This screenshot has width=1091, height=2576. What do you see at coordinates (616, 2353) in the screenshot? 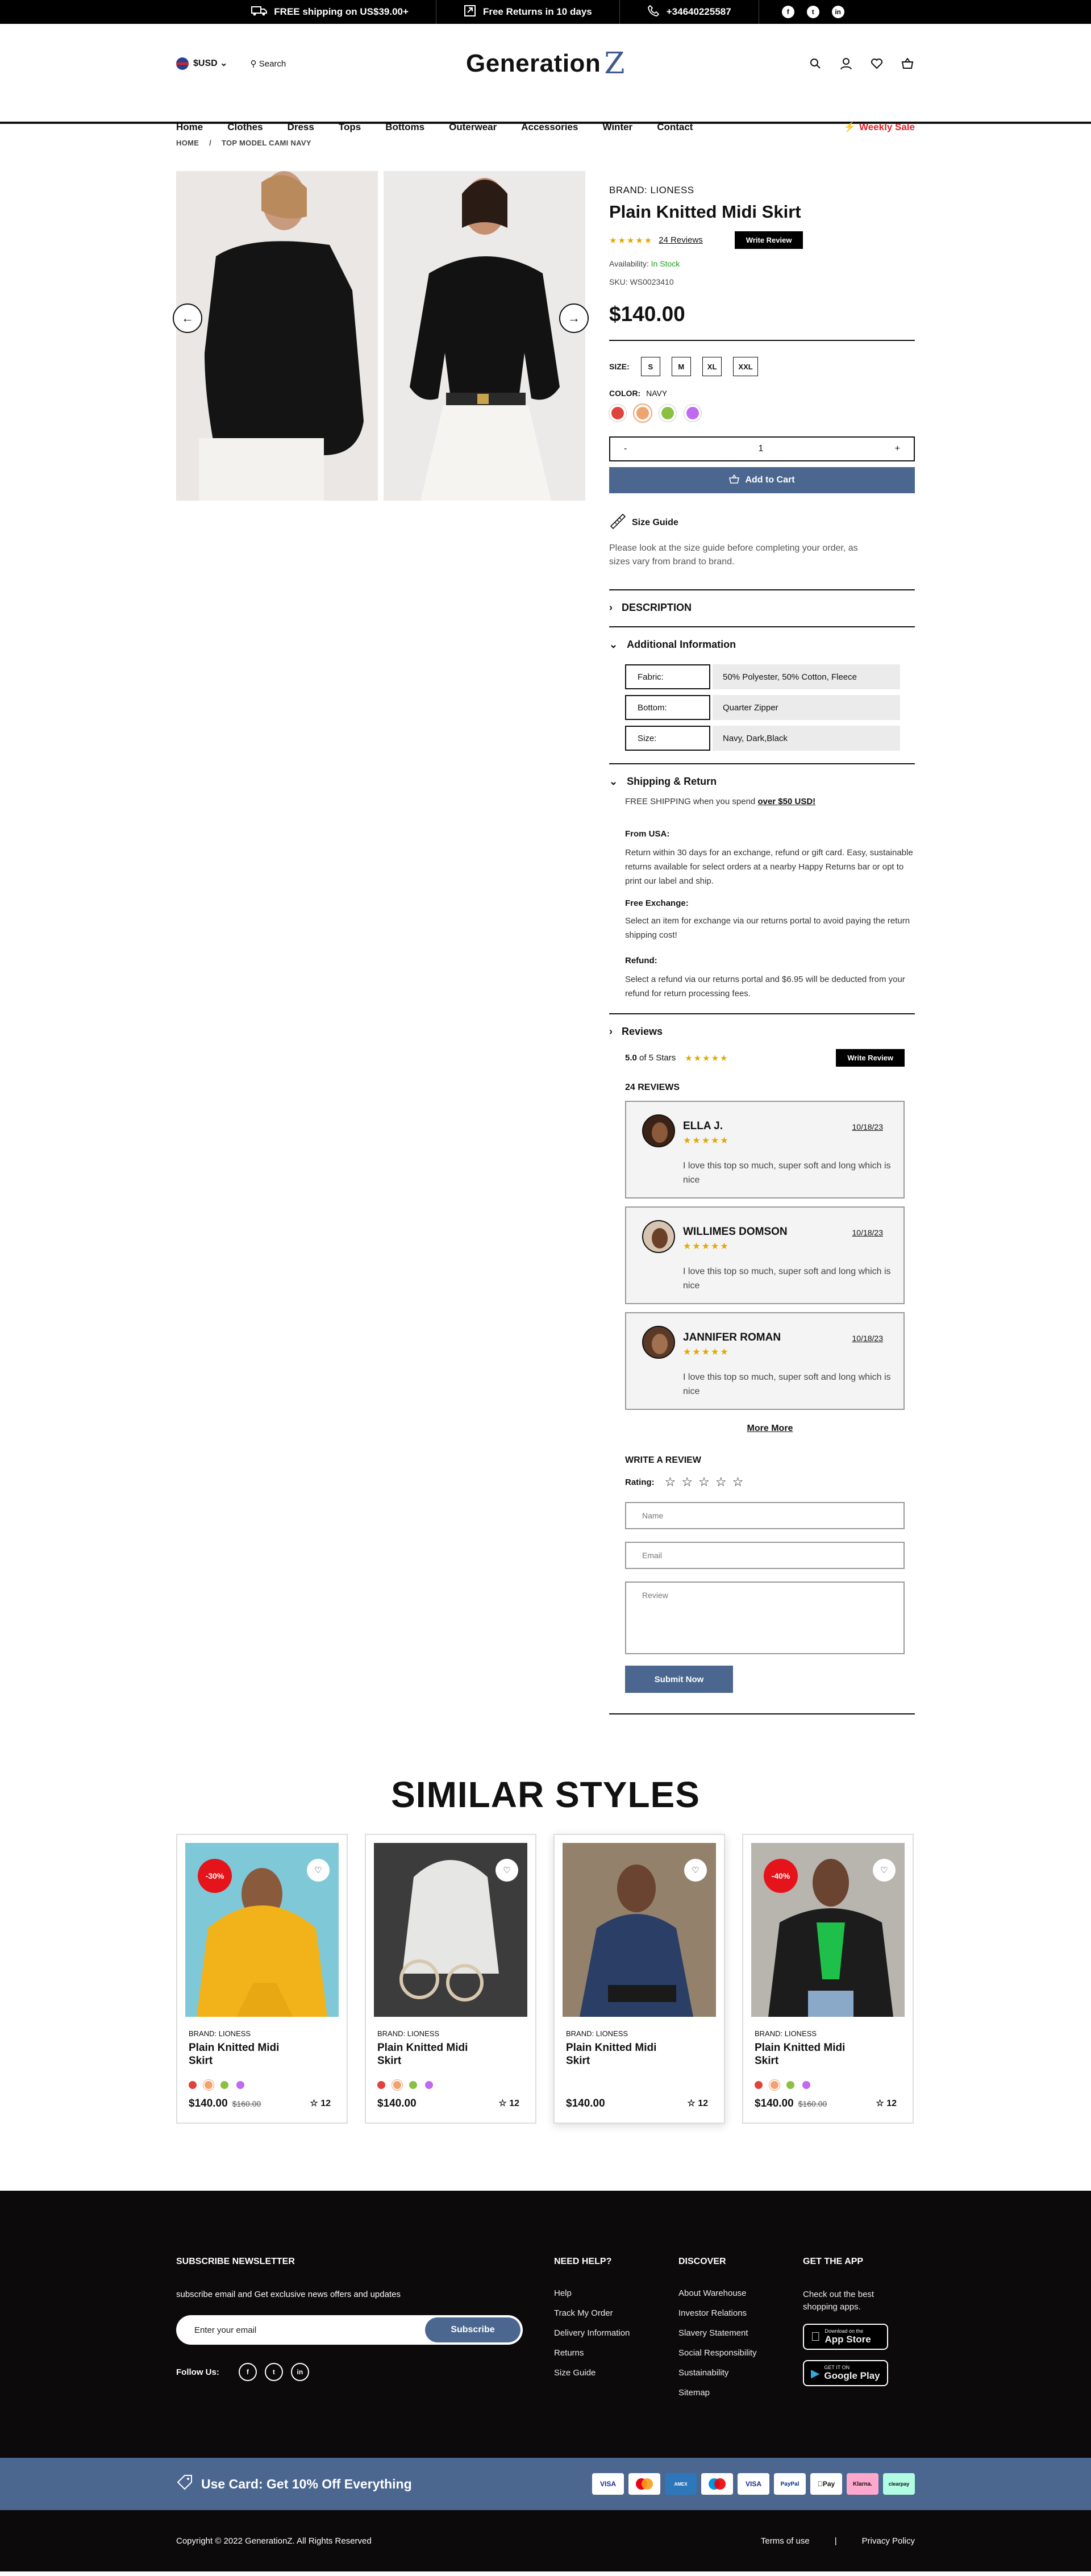
I see `footer-link: Returns` at bounding box center [616, 2353].